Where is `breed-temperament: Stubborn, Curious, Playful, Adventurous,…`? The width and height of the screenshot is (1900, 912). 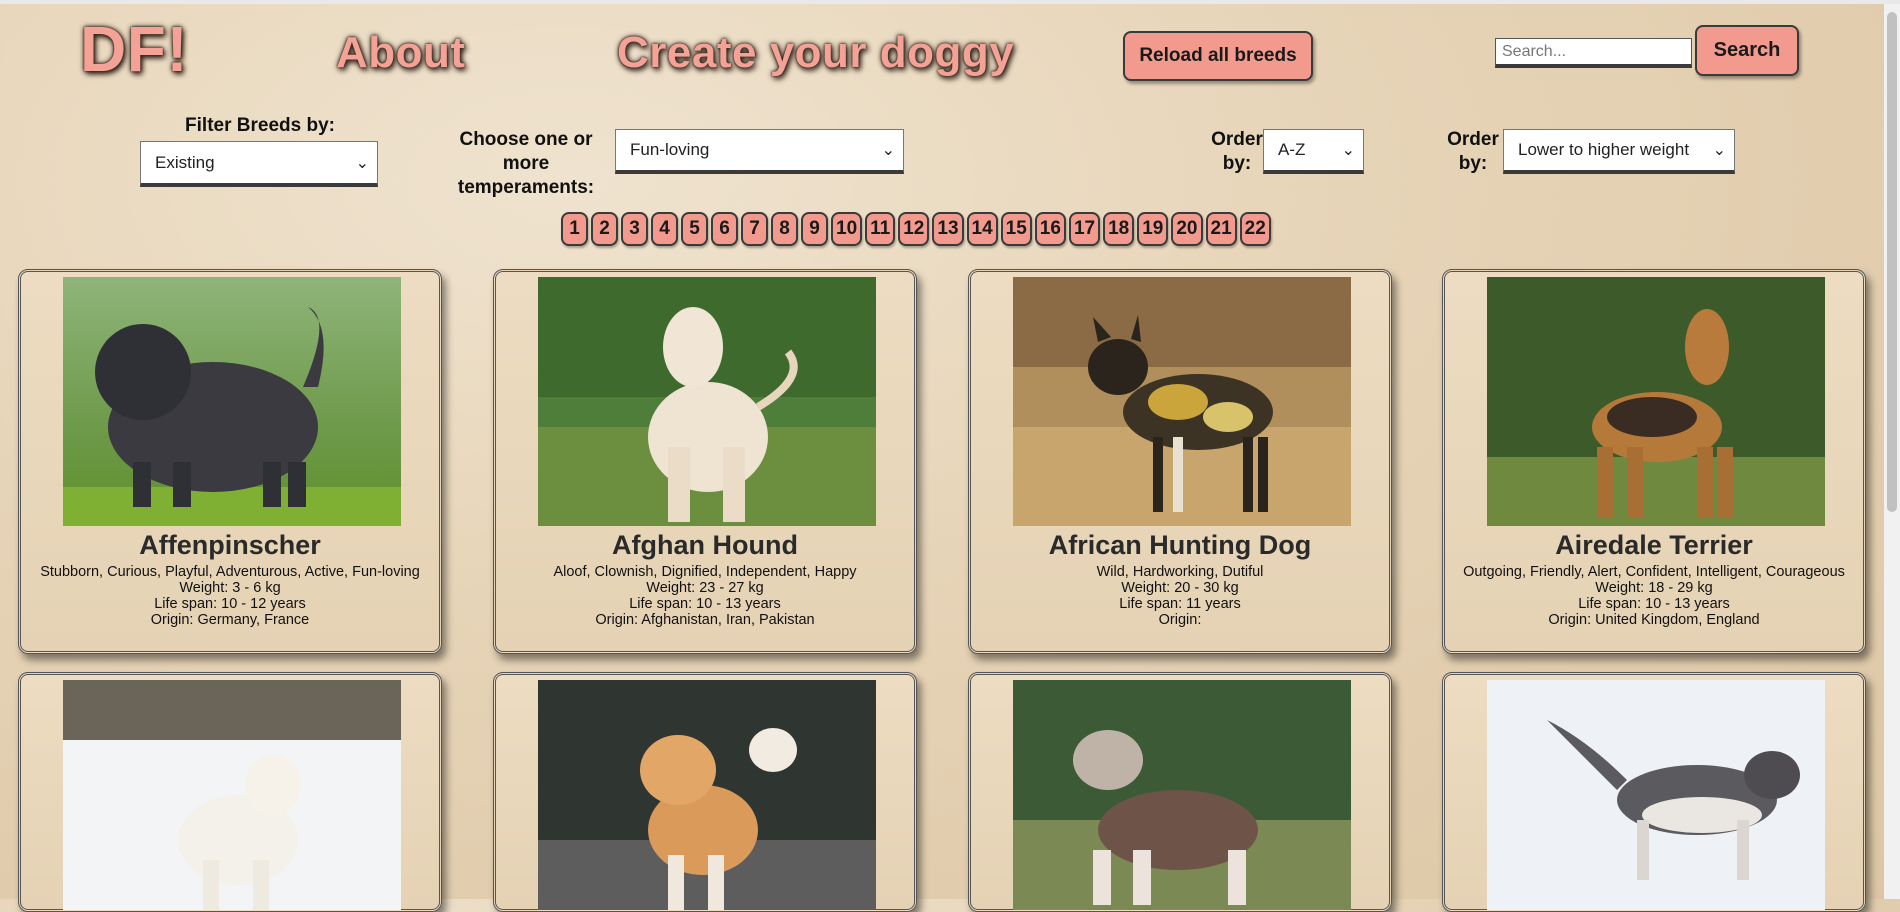 breed-temperament: Stubborn, Curious, Playful, Adventurous,… is located at coordinates (230, 572).